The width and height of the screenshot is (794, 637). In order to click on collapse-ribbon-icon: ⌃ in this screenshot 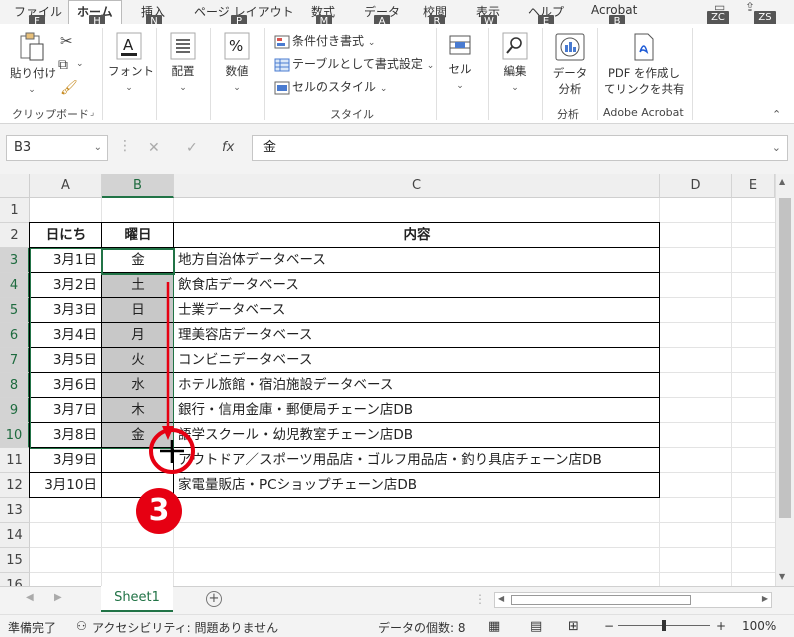, I will do `click(776, 114)`.